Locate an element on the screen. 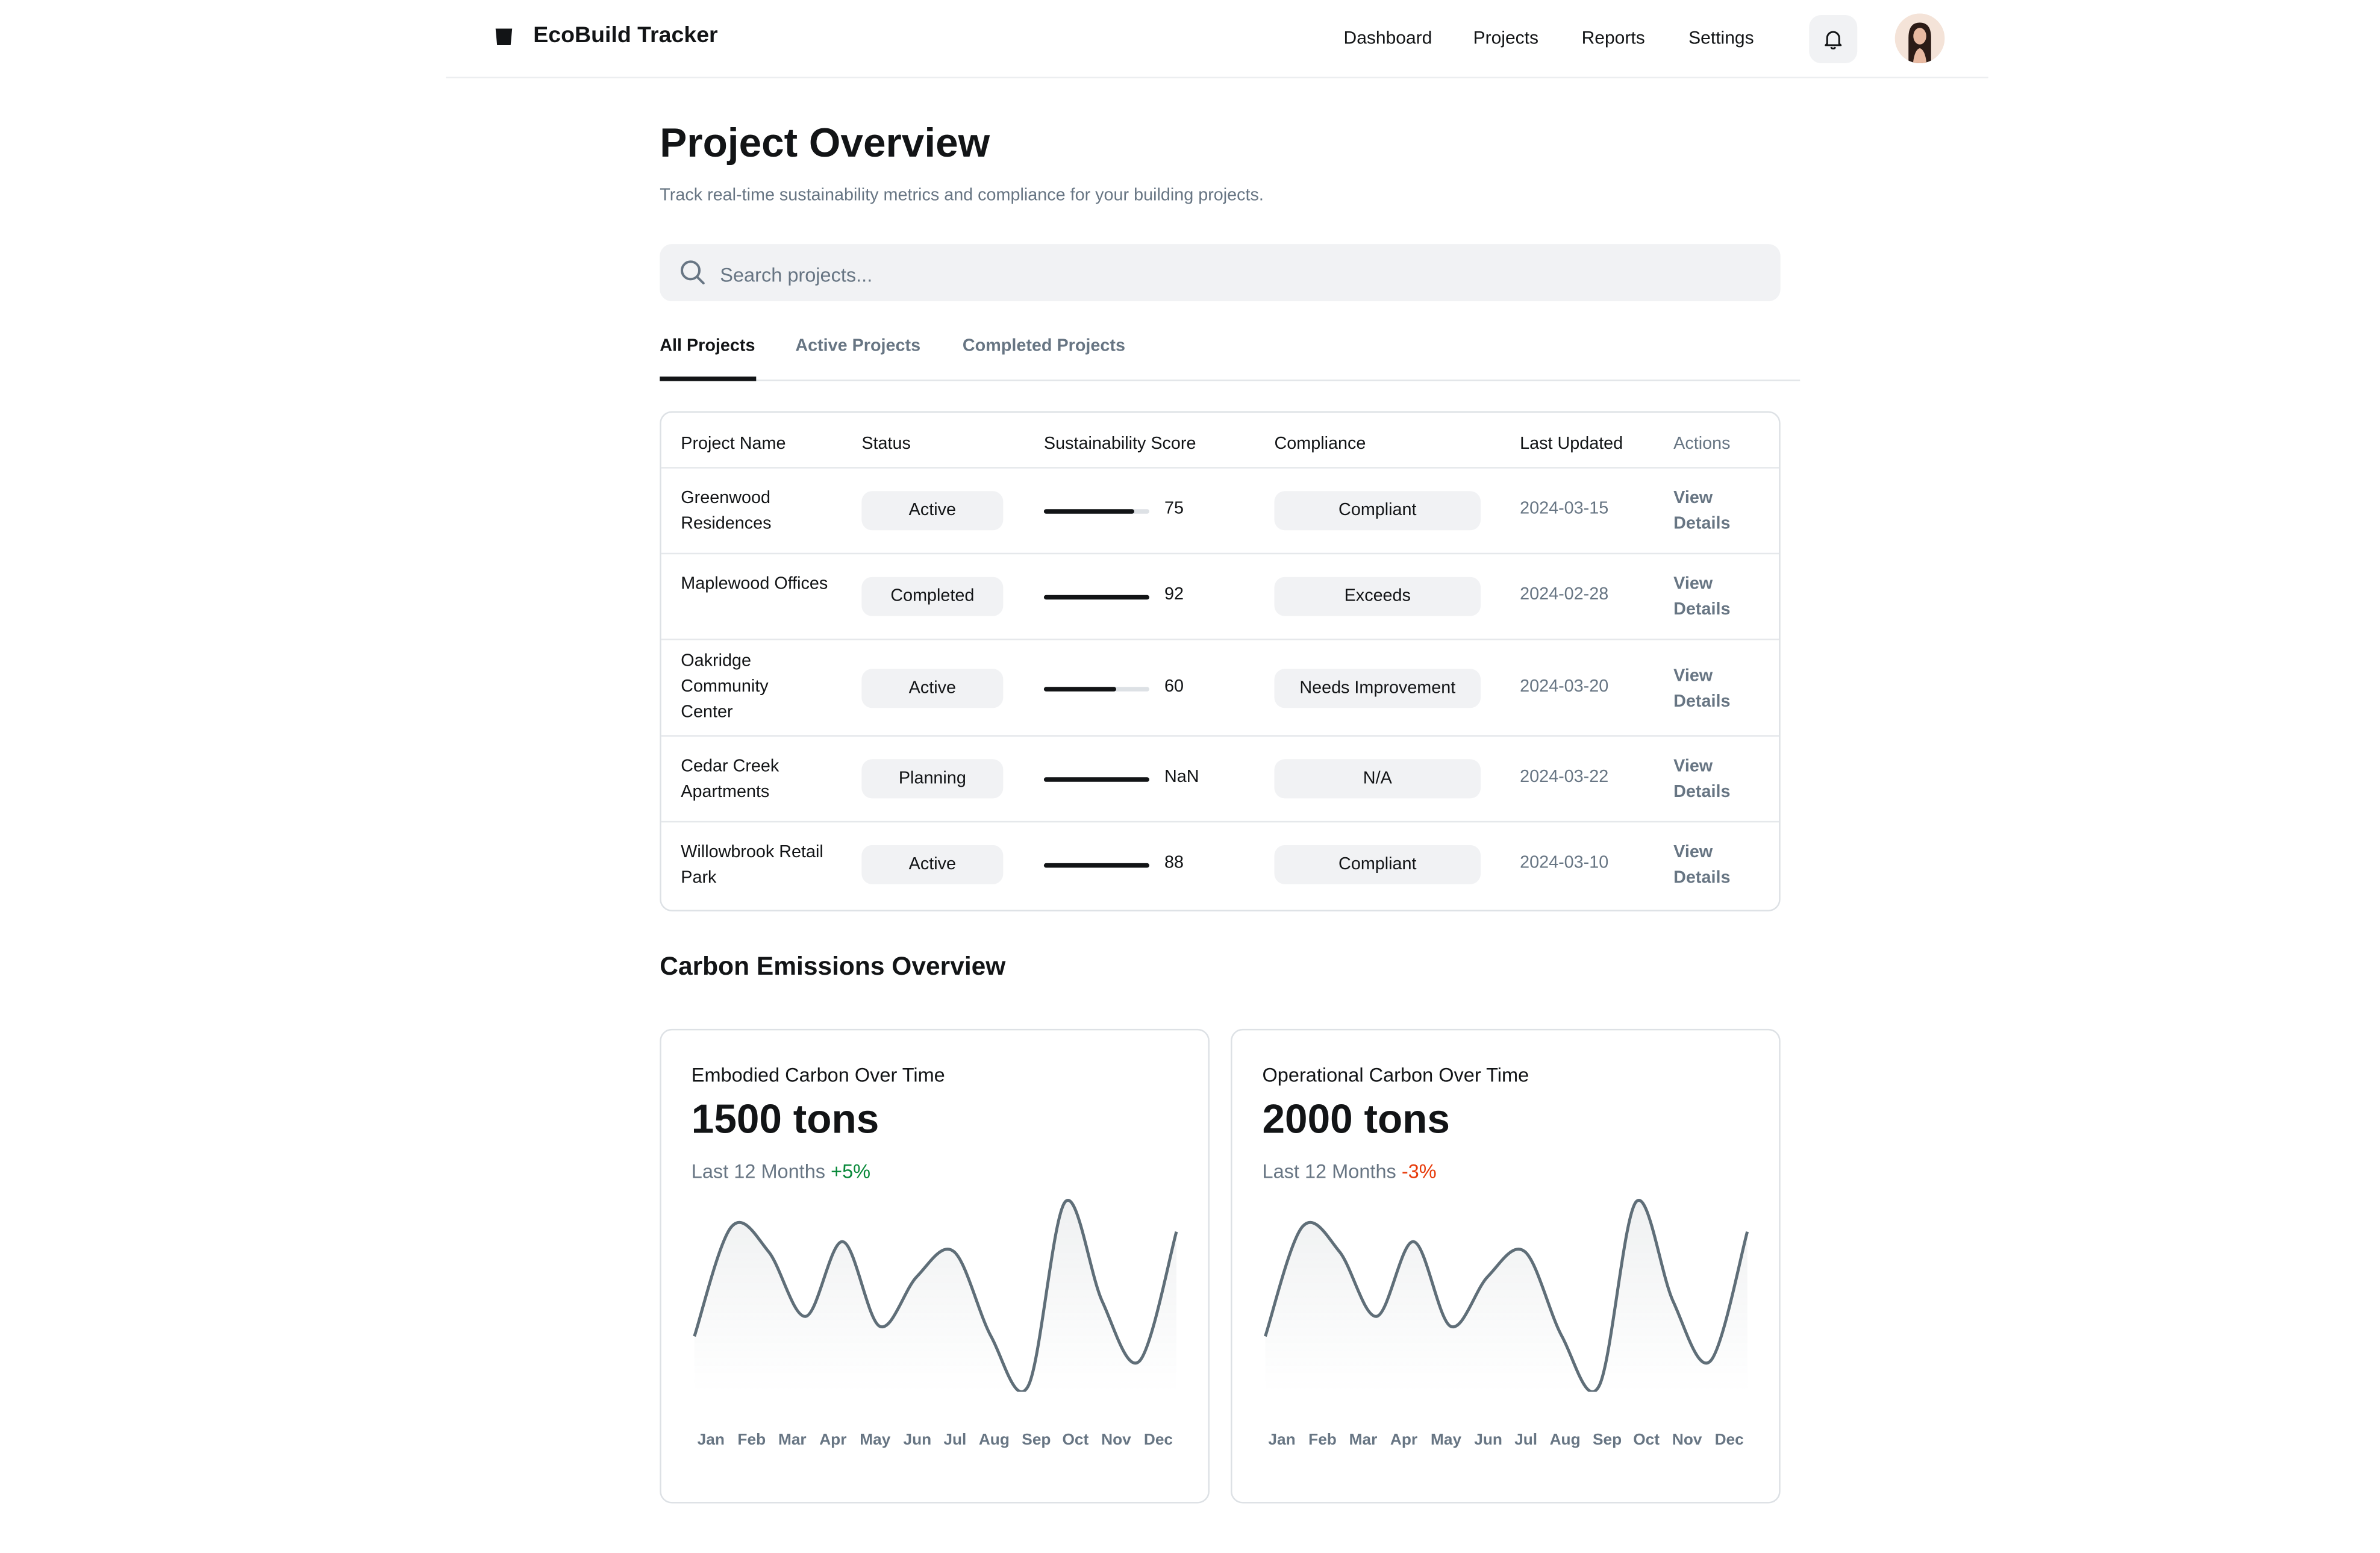  search-input is located at coordinates (1240, 275).